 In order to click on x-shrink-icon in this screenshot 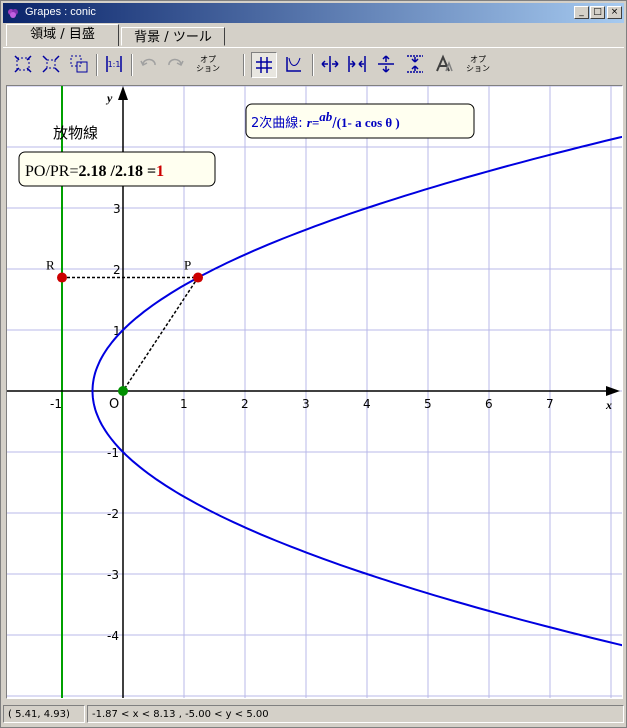, I will do `click(357, 64)`.